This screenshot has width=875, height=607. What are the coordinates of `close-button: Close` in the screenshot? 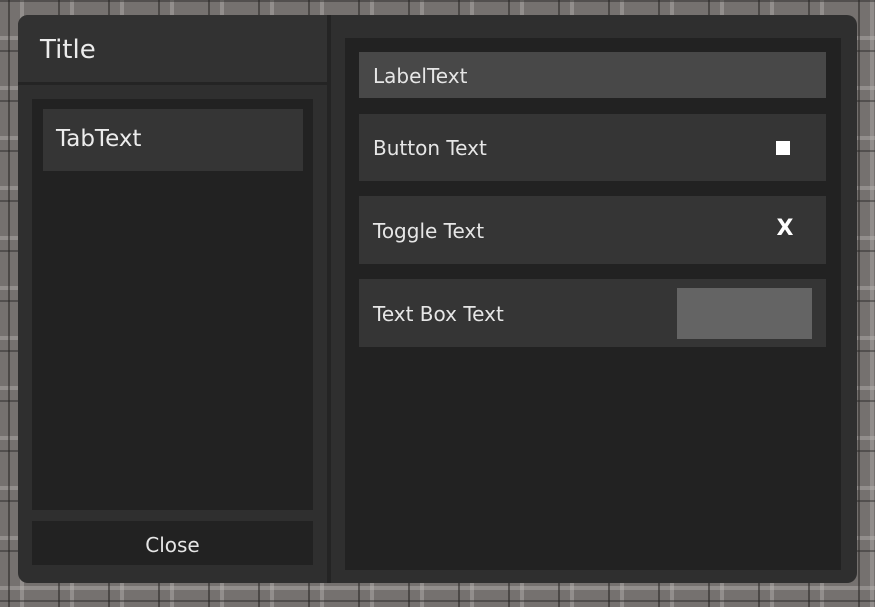 It's located at (172, 543).